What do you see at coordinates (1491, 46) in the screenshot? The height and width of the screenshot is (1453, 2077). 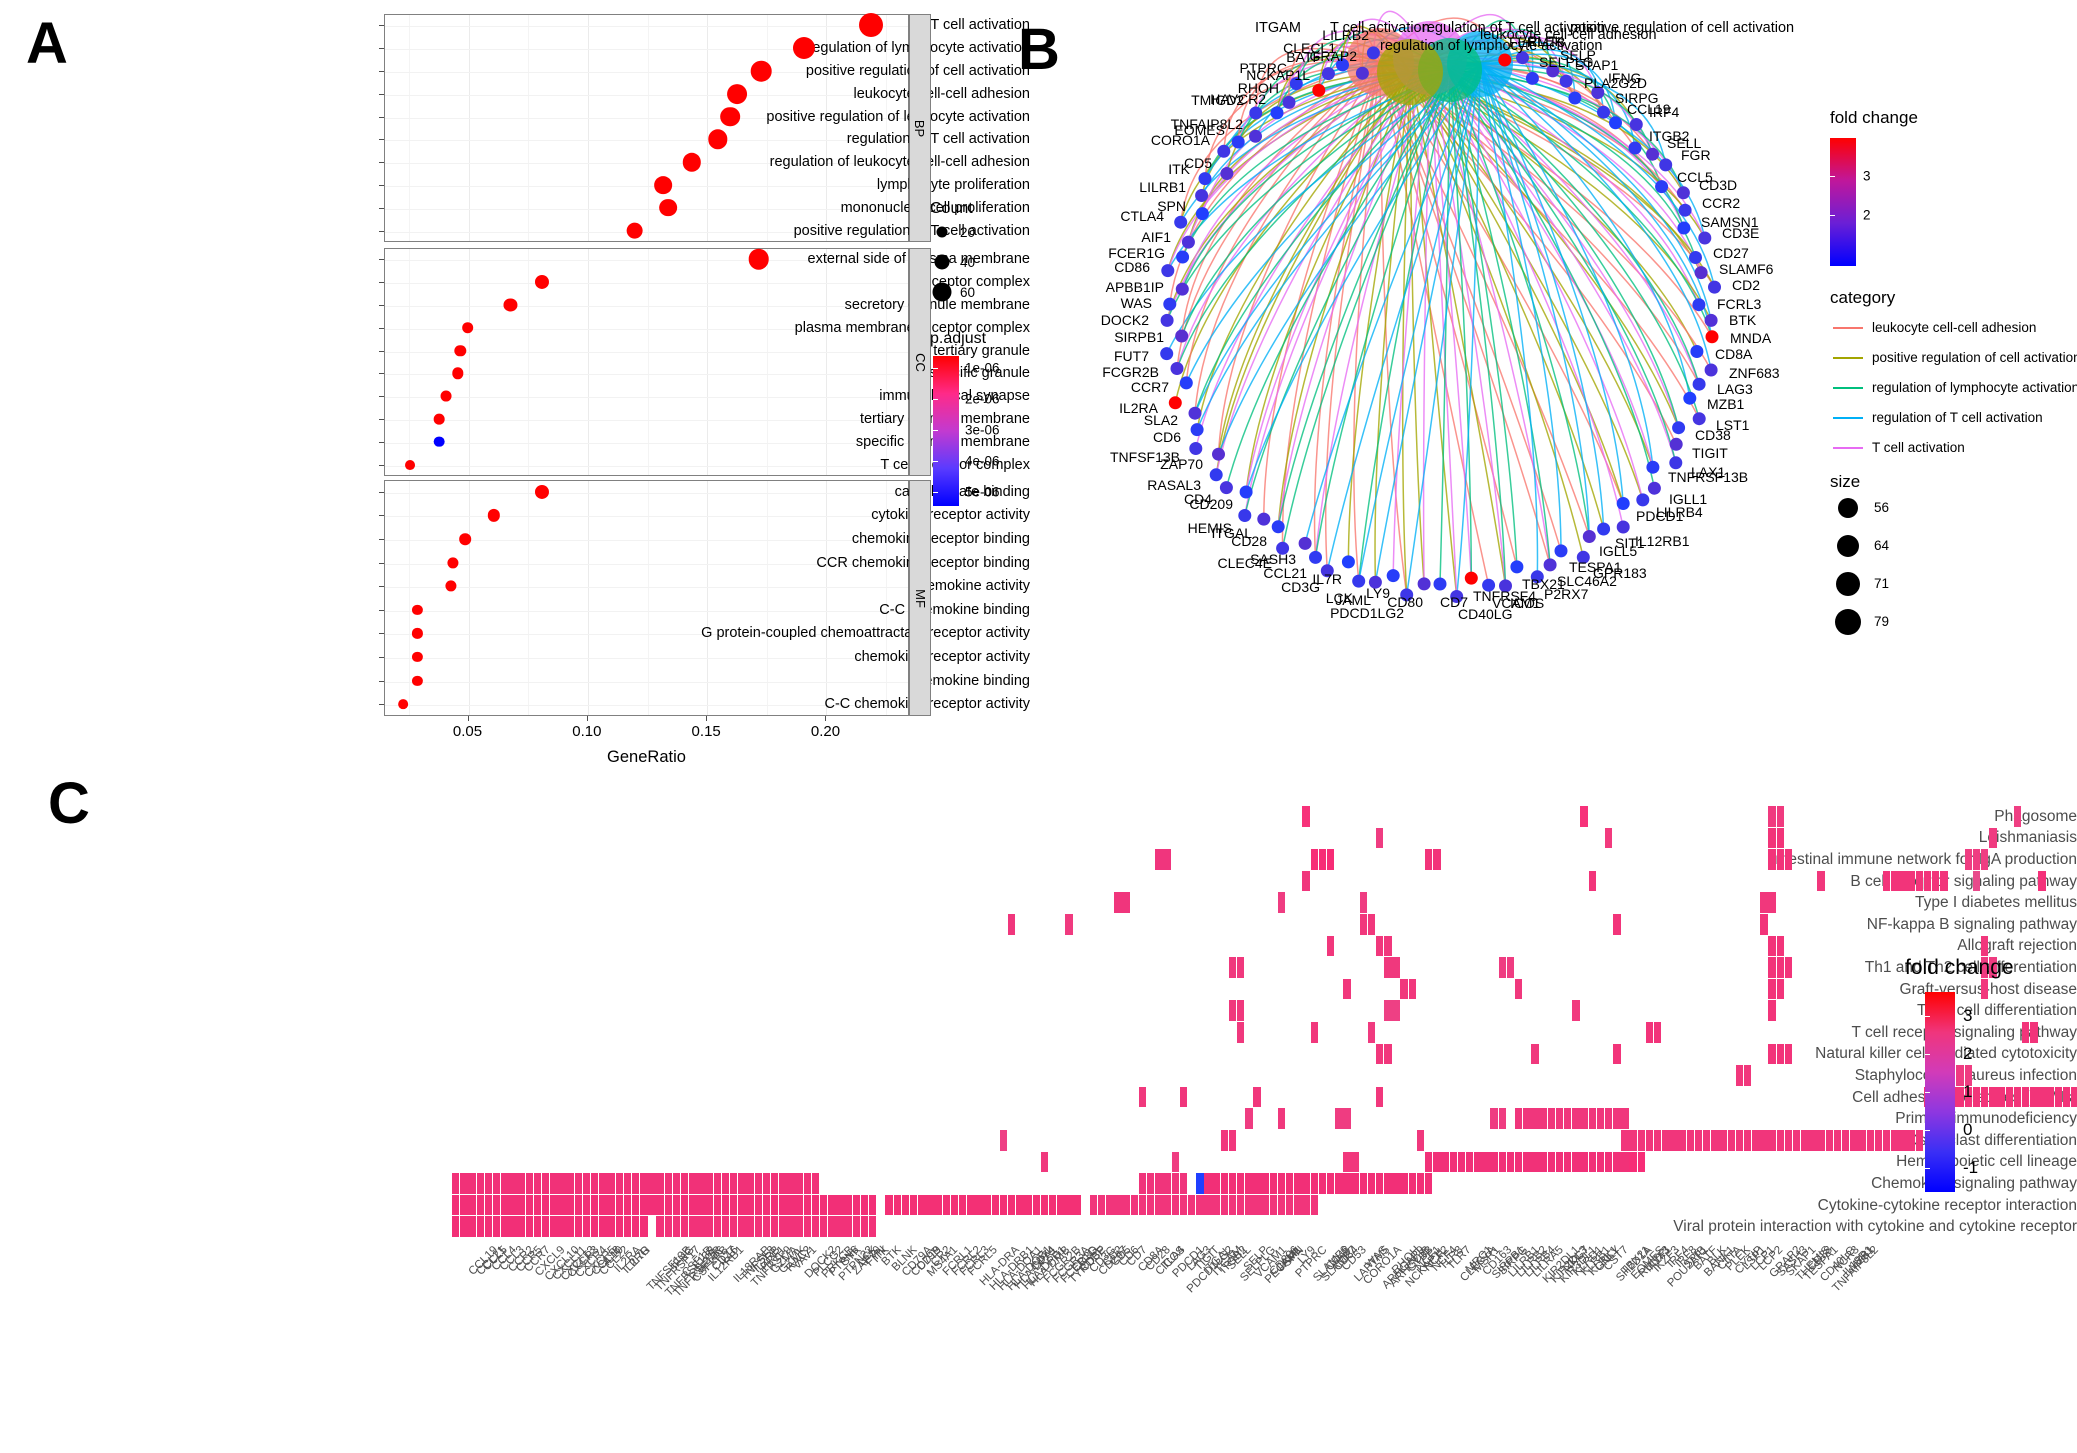 I see `cnet-category-label: regulation of lymphocyte activation` at bounding box center [1491, 46].